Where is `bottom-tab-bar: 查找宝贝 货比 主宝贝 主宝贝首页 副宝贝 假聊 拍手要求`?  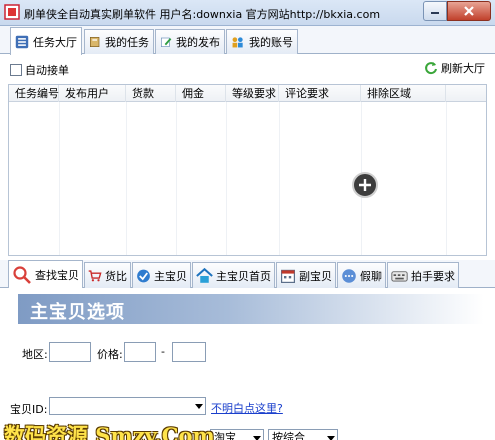
bottom-tab-bar: 查找宝贝 货比 主宝贝 主宝贝首页 副宝贝 假聊 拍手要求 is located at coordinates (247, 274).